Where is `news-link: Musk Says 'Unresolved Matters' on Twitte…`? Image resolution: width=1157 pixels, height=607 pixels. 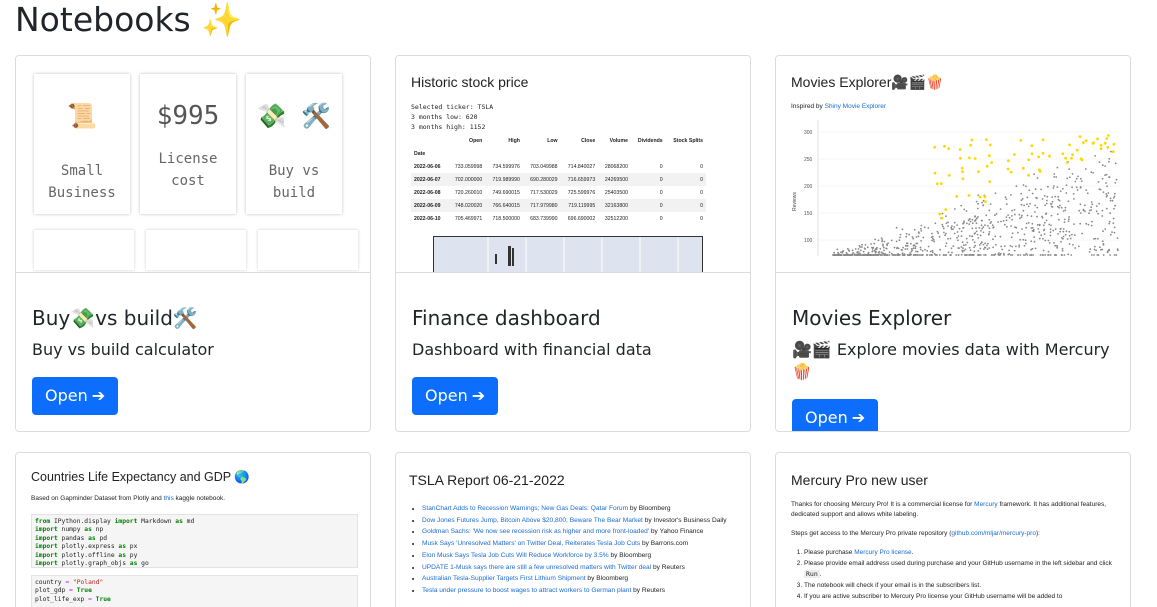 news-link: Musk Says 'Unresolved Matters' on Twitte… is located at coordinates (531, 543).